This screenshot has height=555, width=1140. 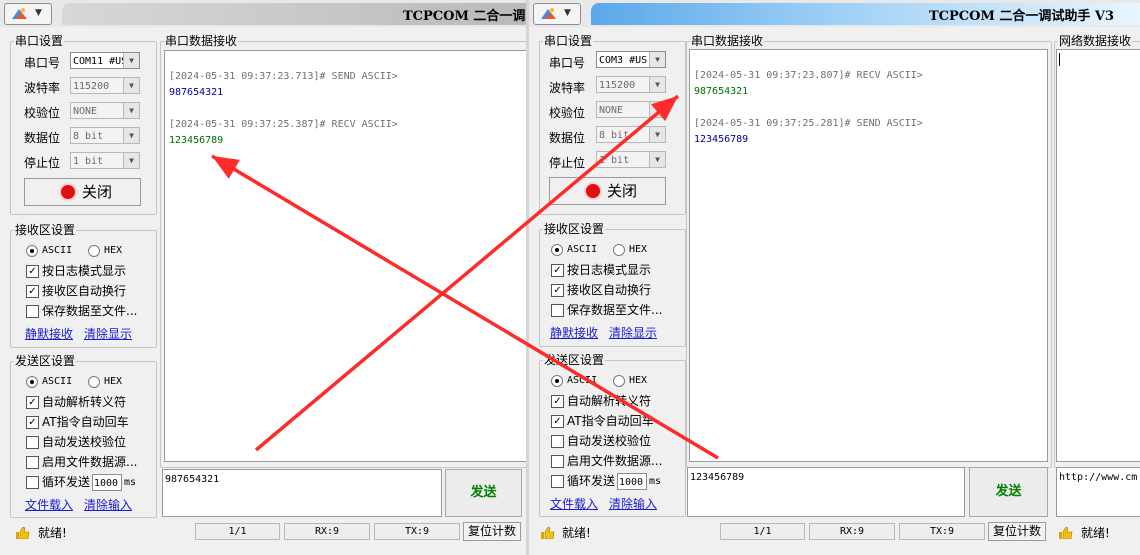 What do you see at coordinates (283, 124) in the screenshot?
I see `log-timestamp: [2024-05-31 09:37:25.387]# RECV ASCII>` at bounding box center [283, 124].